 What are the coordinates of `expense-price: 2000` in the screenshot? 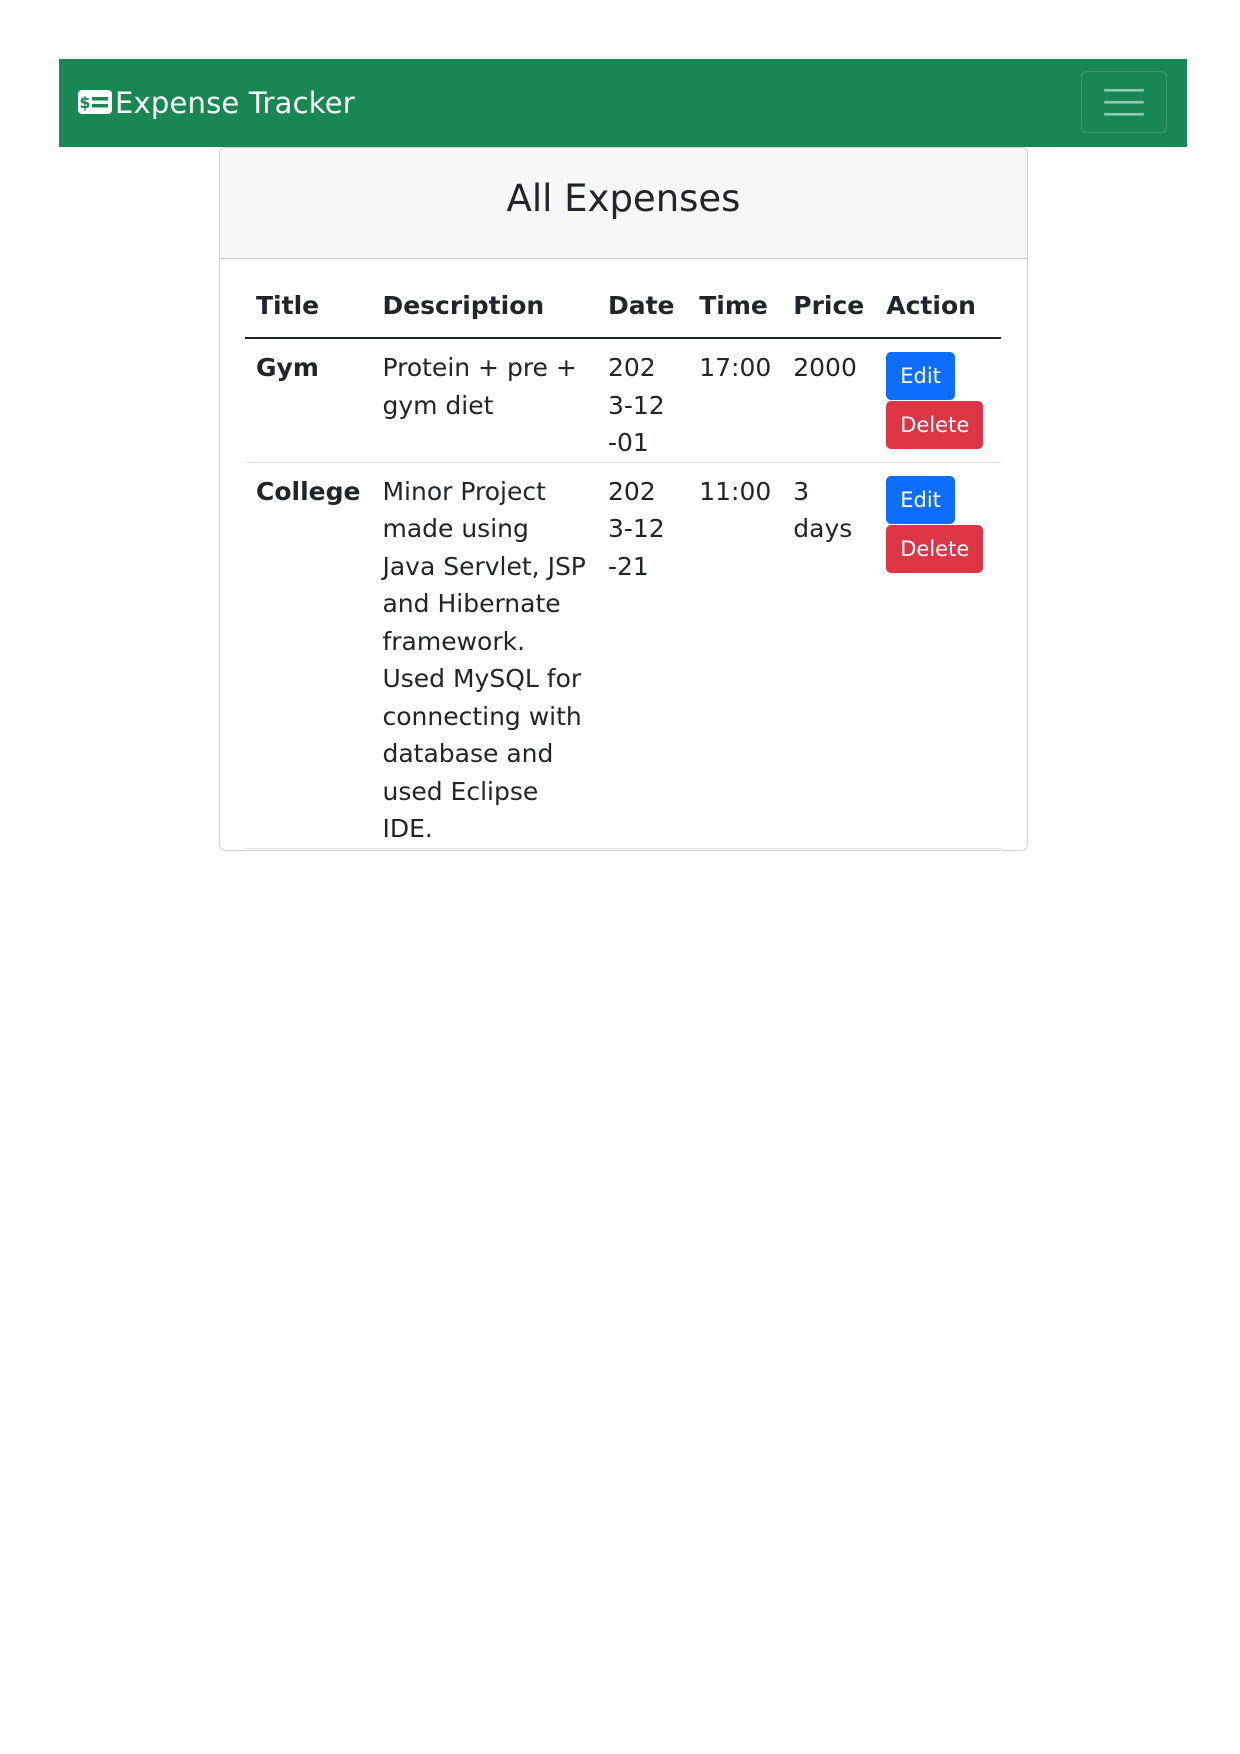 It's located at (829, 400).